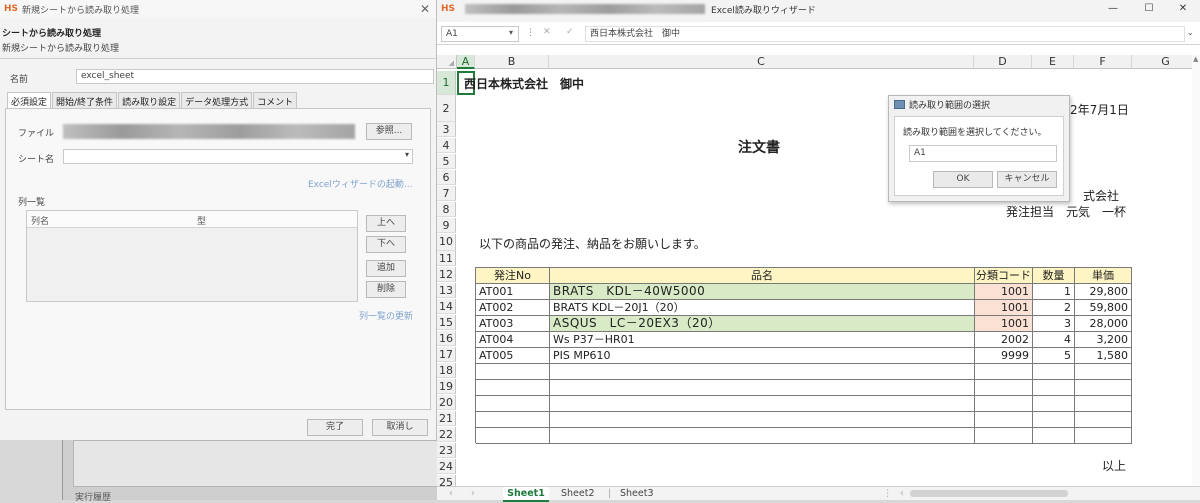  Describe the element at coordinates (902, 493) in the screenshot. I see `hscroll-left-icon: ‹` at that location.